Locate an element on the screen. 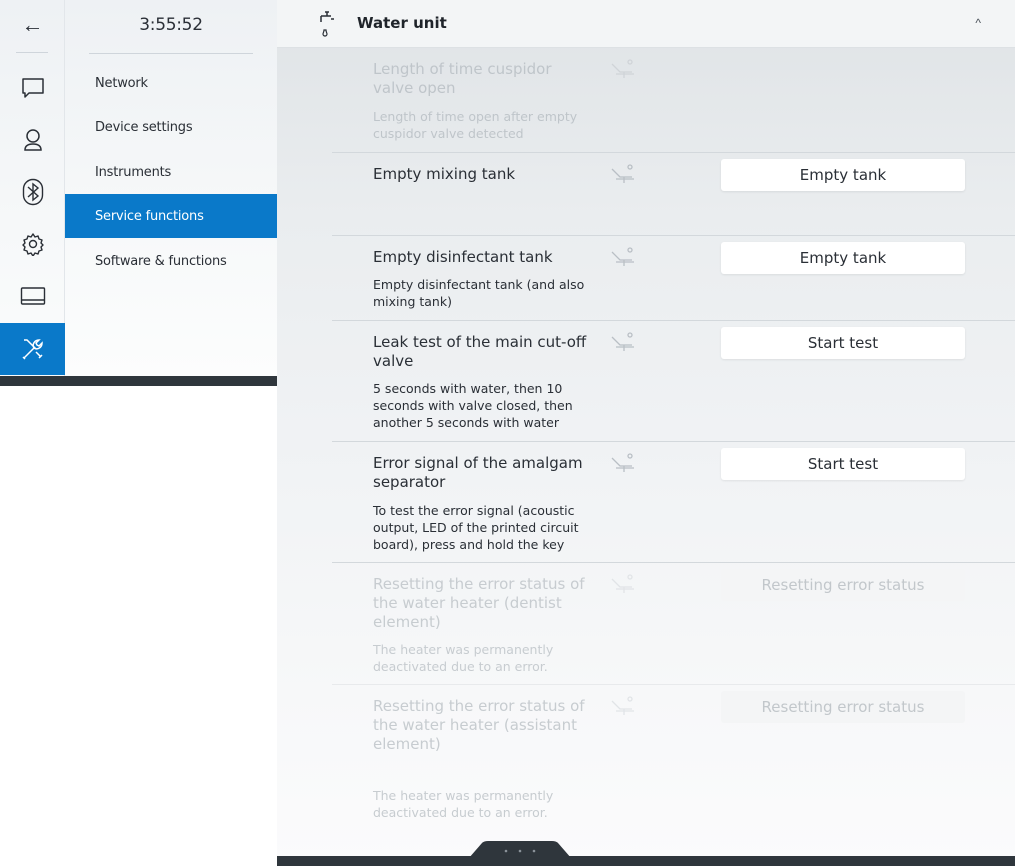 The height and width of the screenshot is (866, 1015). amalgam-separator-test-button: Start test is located at coordinates (843, 464).